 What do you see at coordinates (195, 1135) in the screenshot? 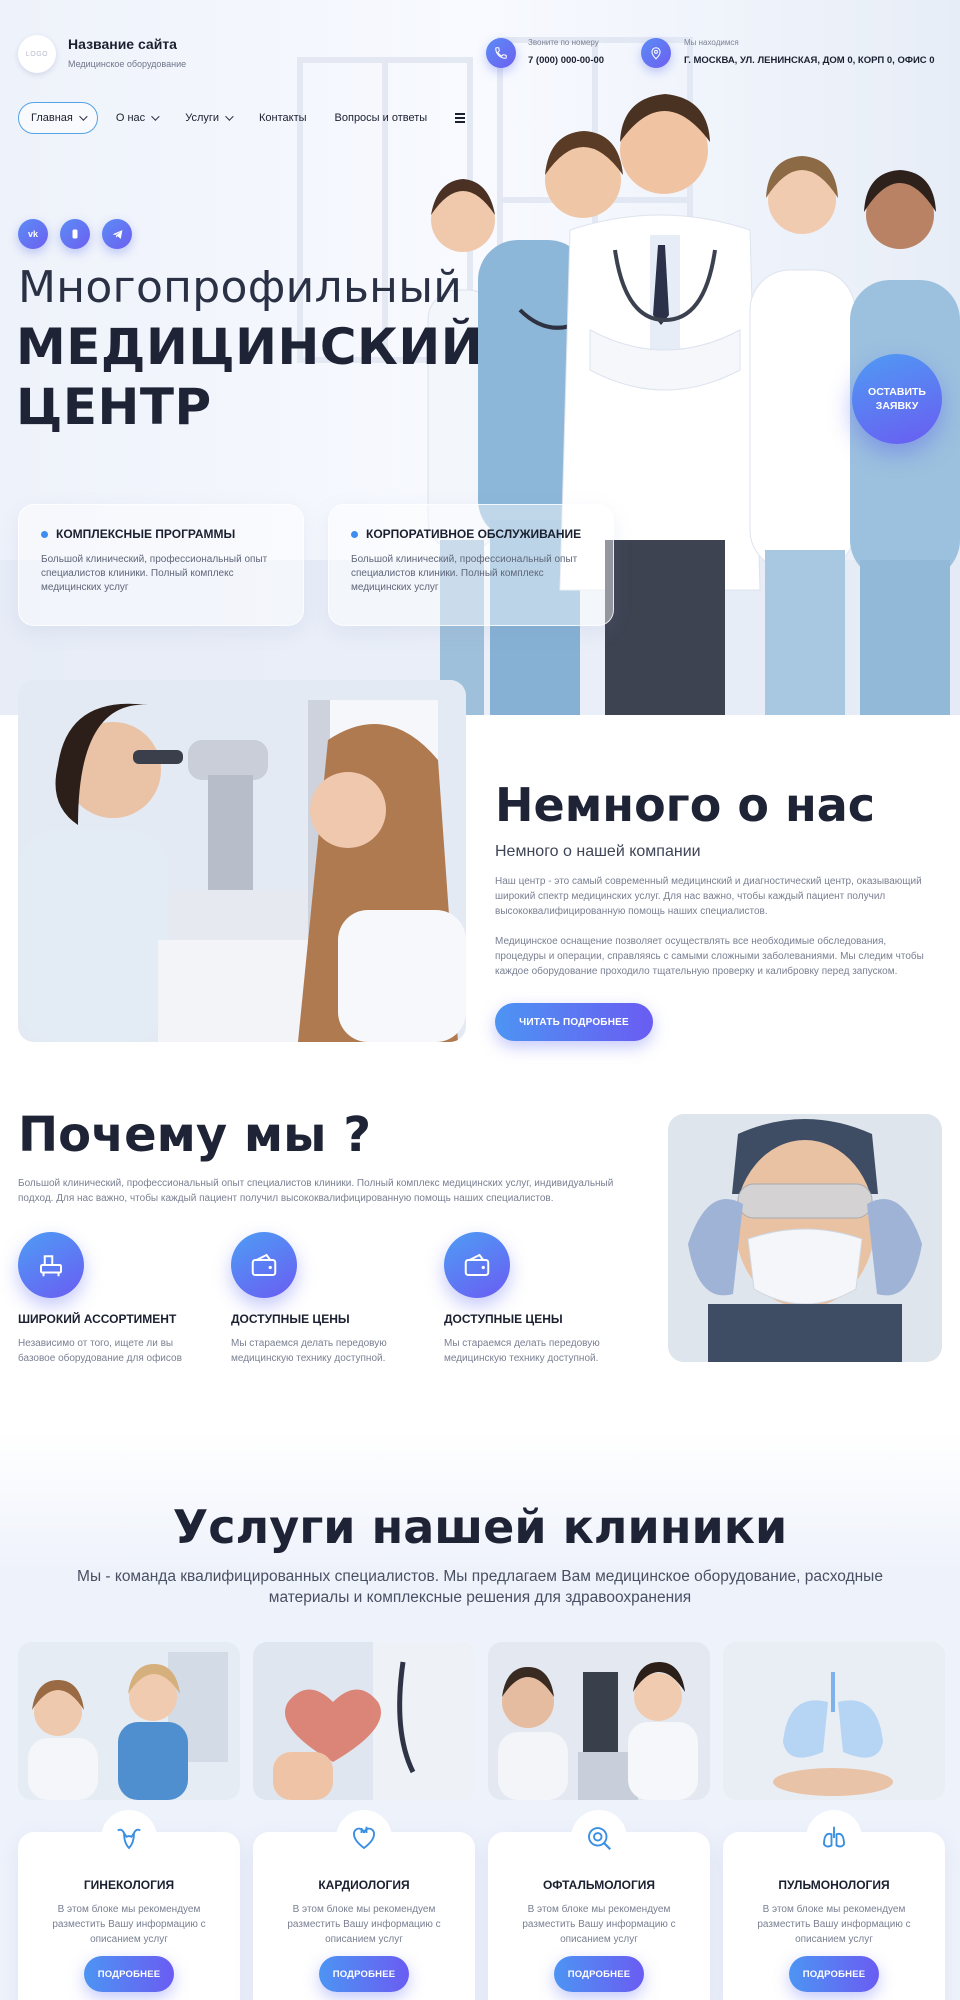
I see `why-us-title: Почему мы ?` at bounding box center [195, 1135].